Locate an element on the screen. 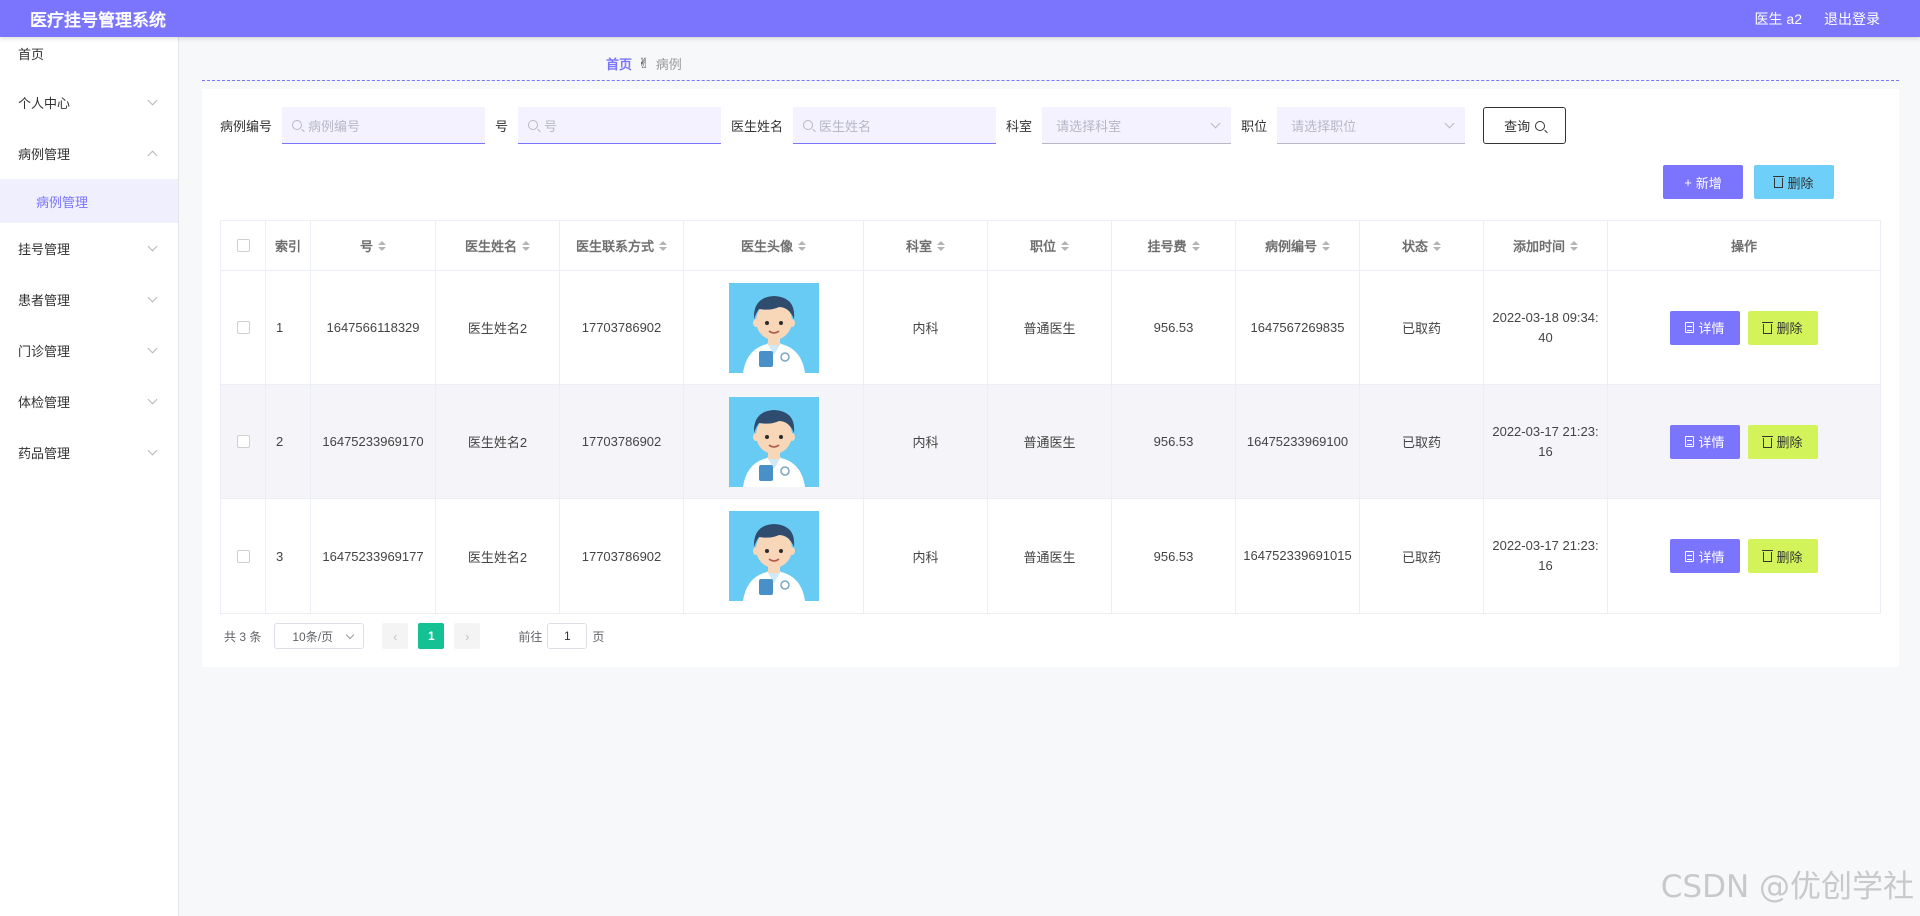 The width and height of the screenshot is (1920, 916). header-added-time: 添加时间 is located at coordinates (1546, 245).